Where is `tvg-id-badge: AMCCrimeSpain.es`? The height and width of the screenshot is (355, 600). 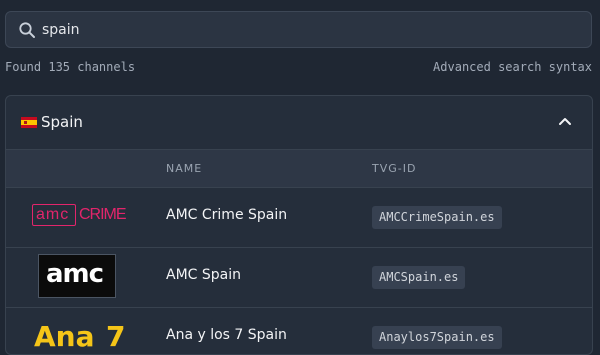 tvg-id-badge: AMCCrimeSpain.es is located at coordinates (437, 217).